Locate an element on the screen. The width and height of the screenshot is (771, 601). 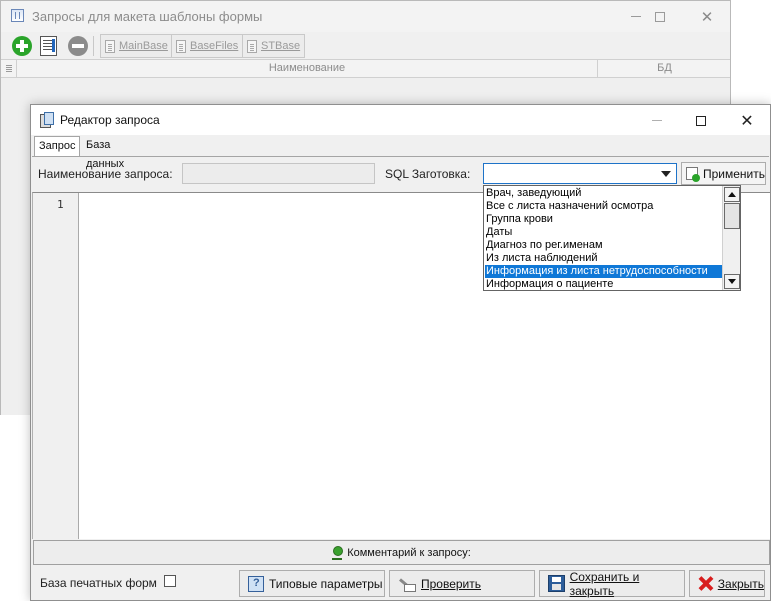
basefiles-label: BaseFiles is located at coordinates (214, 46).